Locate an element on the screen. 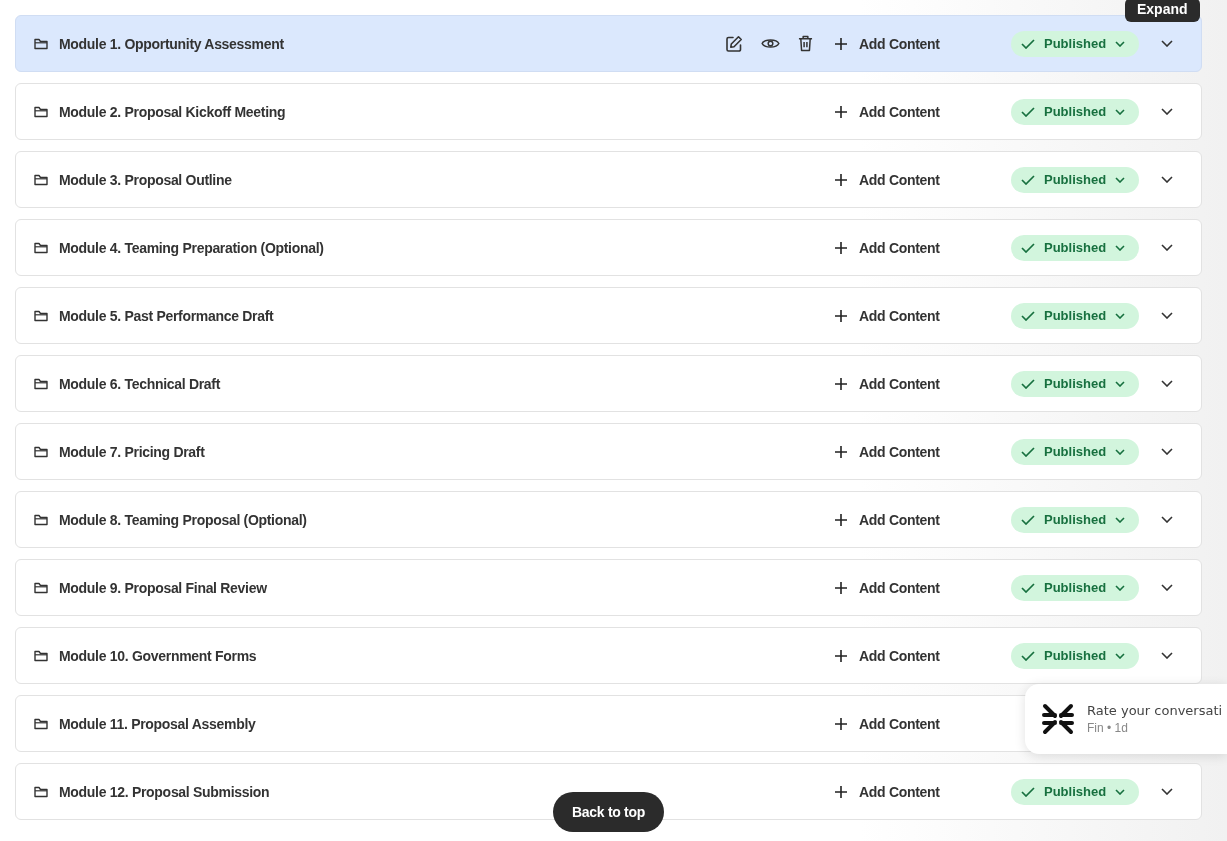  toast-meta: Fin • 1d is located at coordinates (1108, 728).